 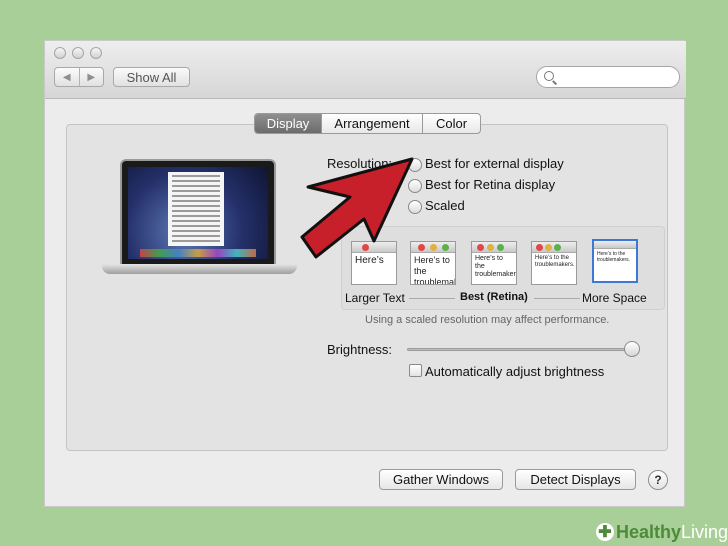 I want to click on tab-bar: Display Arrangement Color, so click(x=367, y=123).